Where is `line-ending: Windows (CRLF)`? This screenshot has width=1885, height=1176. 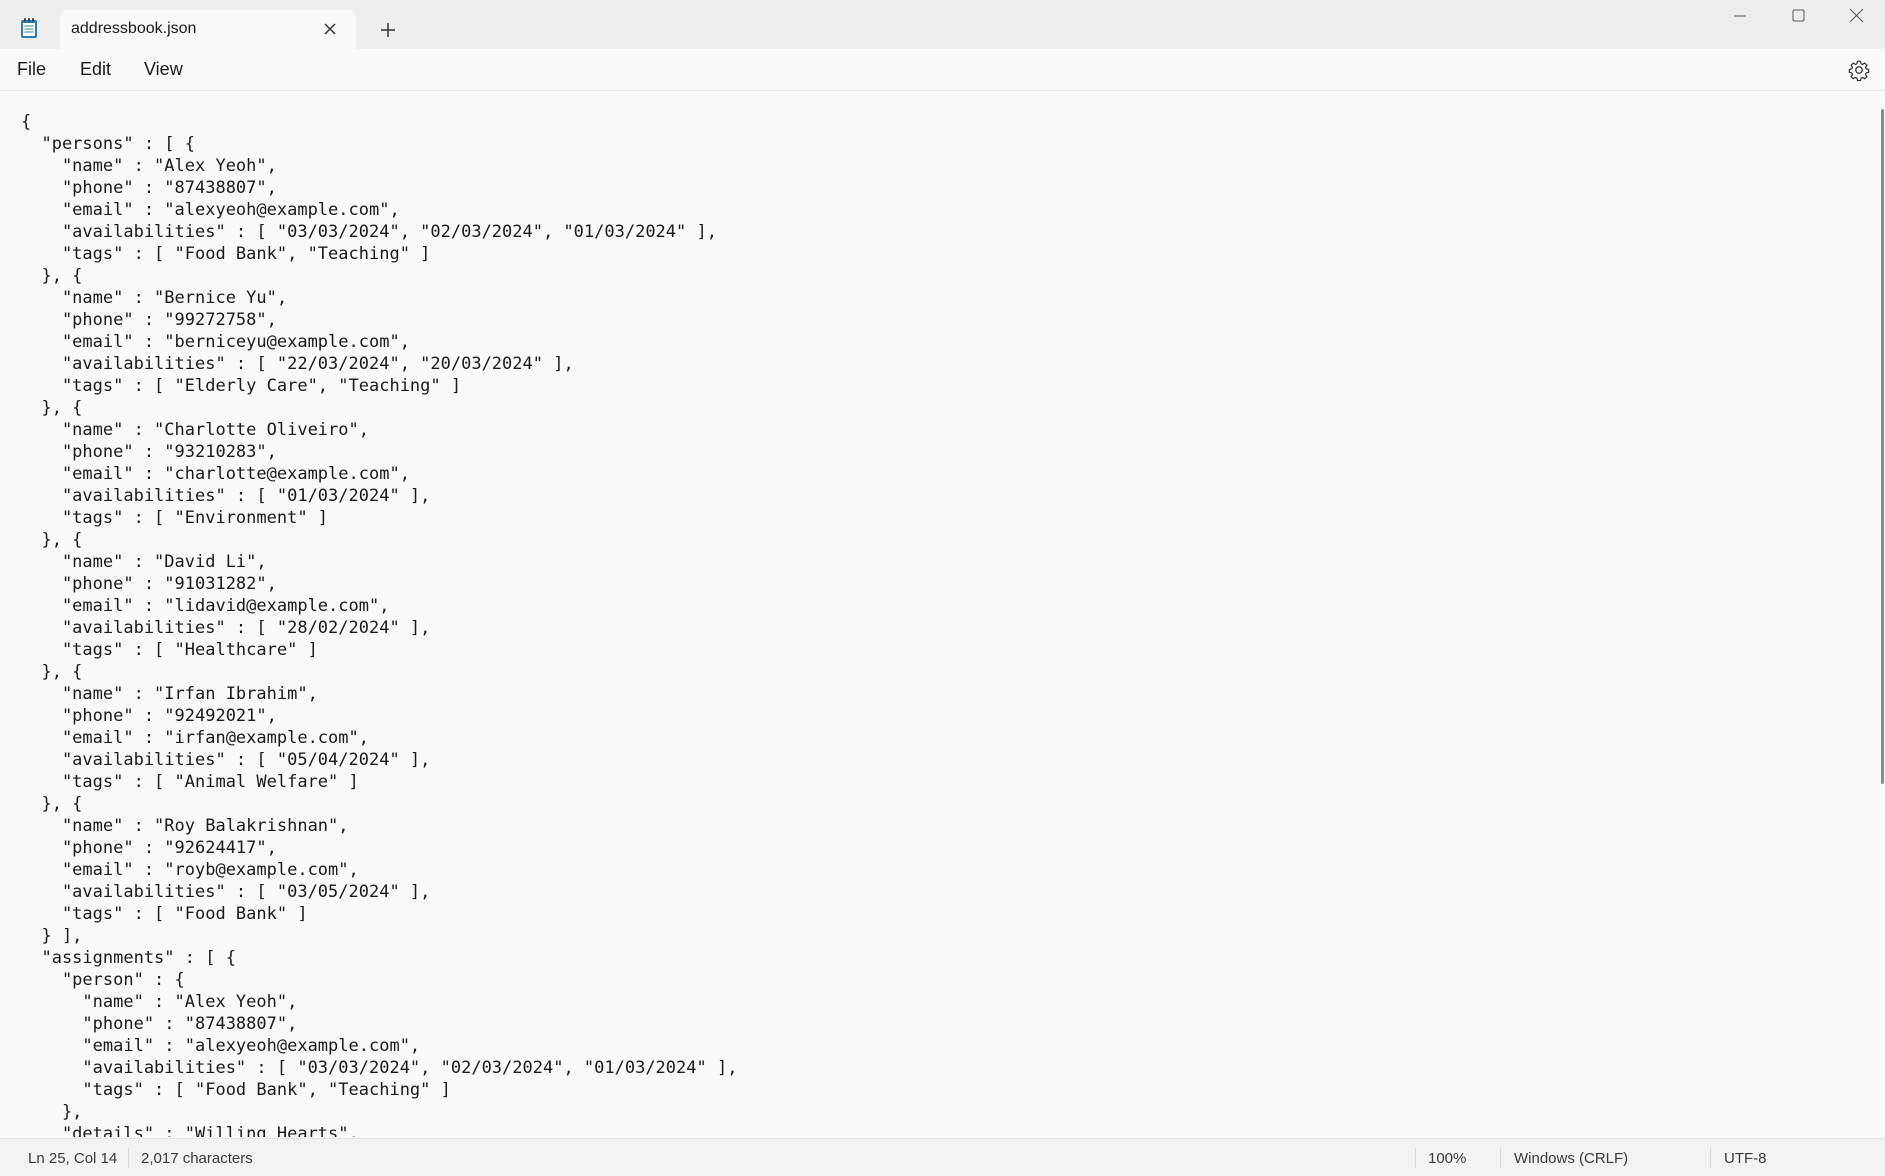
line-ending: Windows (CRLF) is located at coordinates (1571, 1158).